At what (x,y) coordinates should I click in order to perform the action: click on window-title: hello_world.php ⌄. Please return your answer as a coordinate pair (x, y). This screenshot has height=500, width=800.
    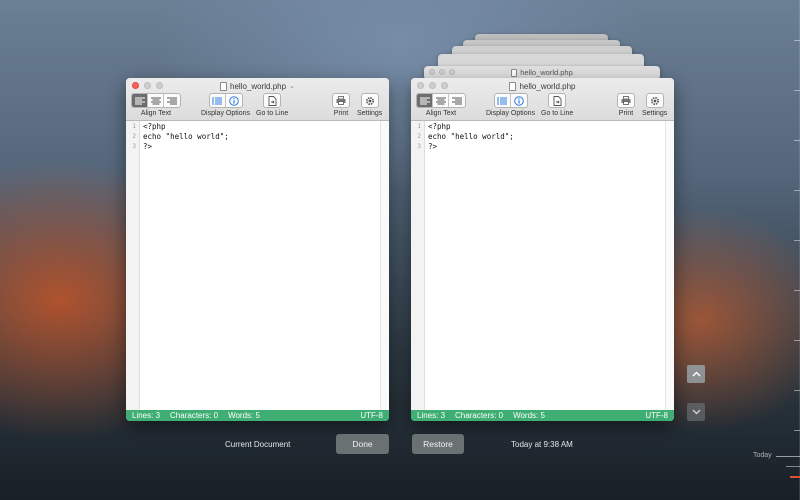
    Looking at the image, I should click on (257, 86).